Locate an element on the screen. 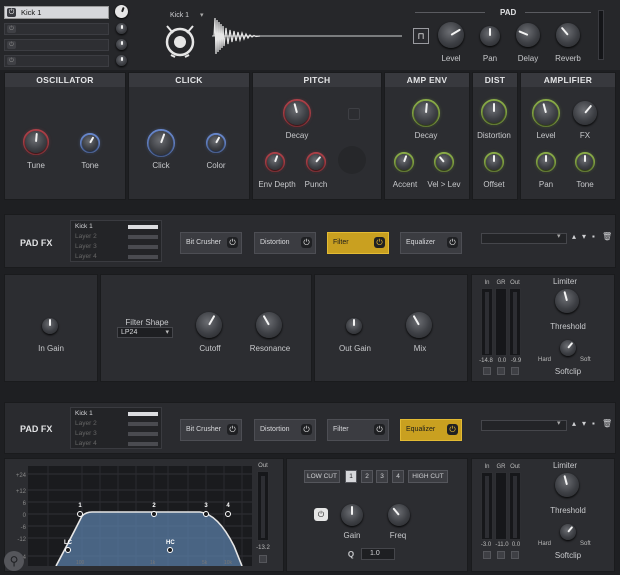 This screenshot has height=575, width=620. eq-out-reset-button is located at coordinates (263, 559).